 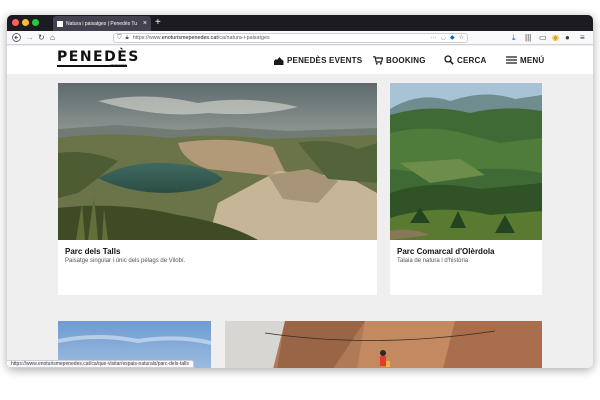 I want to click on site-favicon-icon, so click(x=60, y=23).